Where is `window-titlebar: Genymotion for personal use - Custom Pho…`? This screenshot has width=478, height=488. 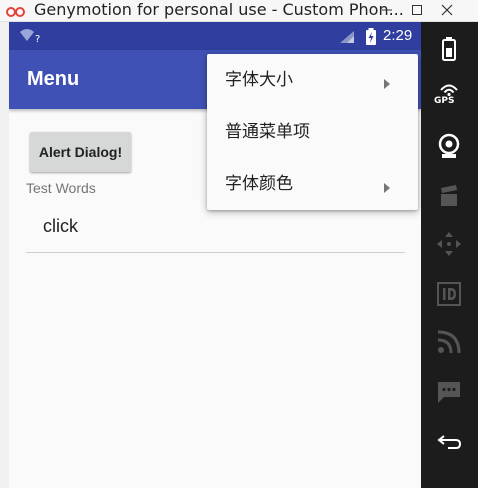
window-titlebar: Genymotion for personal use - Custom Pho… is located at coordinates (239, 11).